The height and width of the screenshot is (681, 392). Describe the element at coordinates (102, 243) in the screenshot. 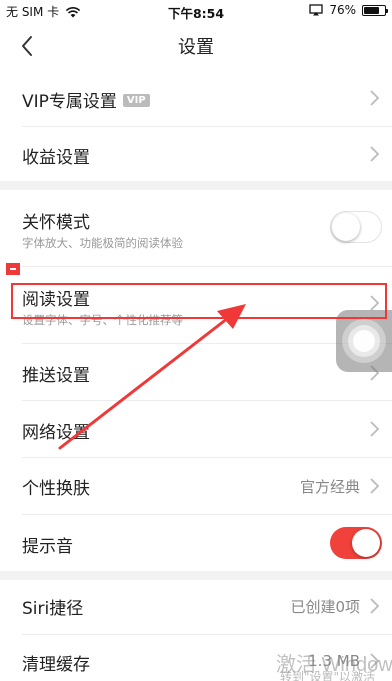

I see `row-subtitle: 字体放大、功能极简的阅读体验` at that location.